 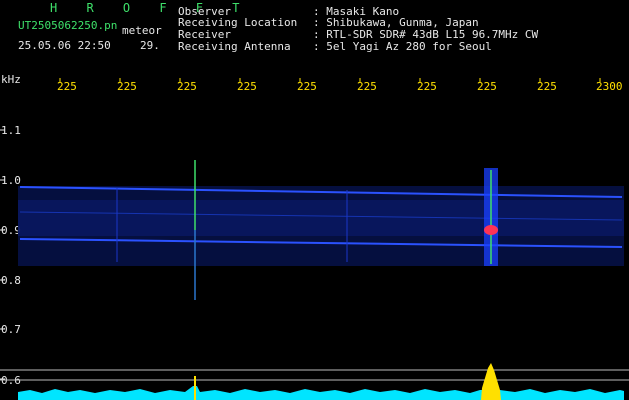 I want to click on y-tick-marks, so click(x=2, y=254).